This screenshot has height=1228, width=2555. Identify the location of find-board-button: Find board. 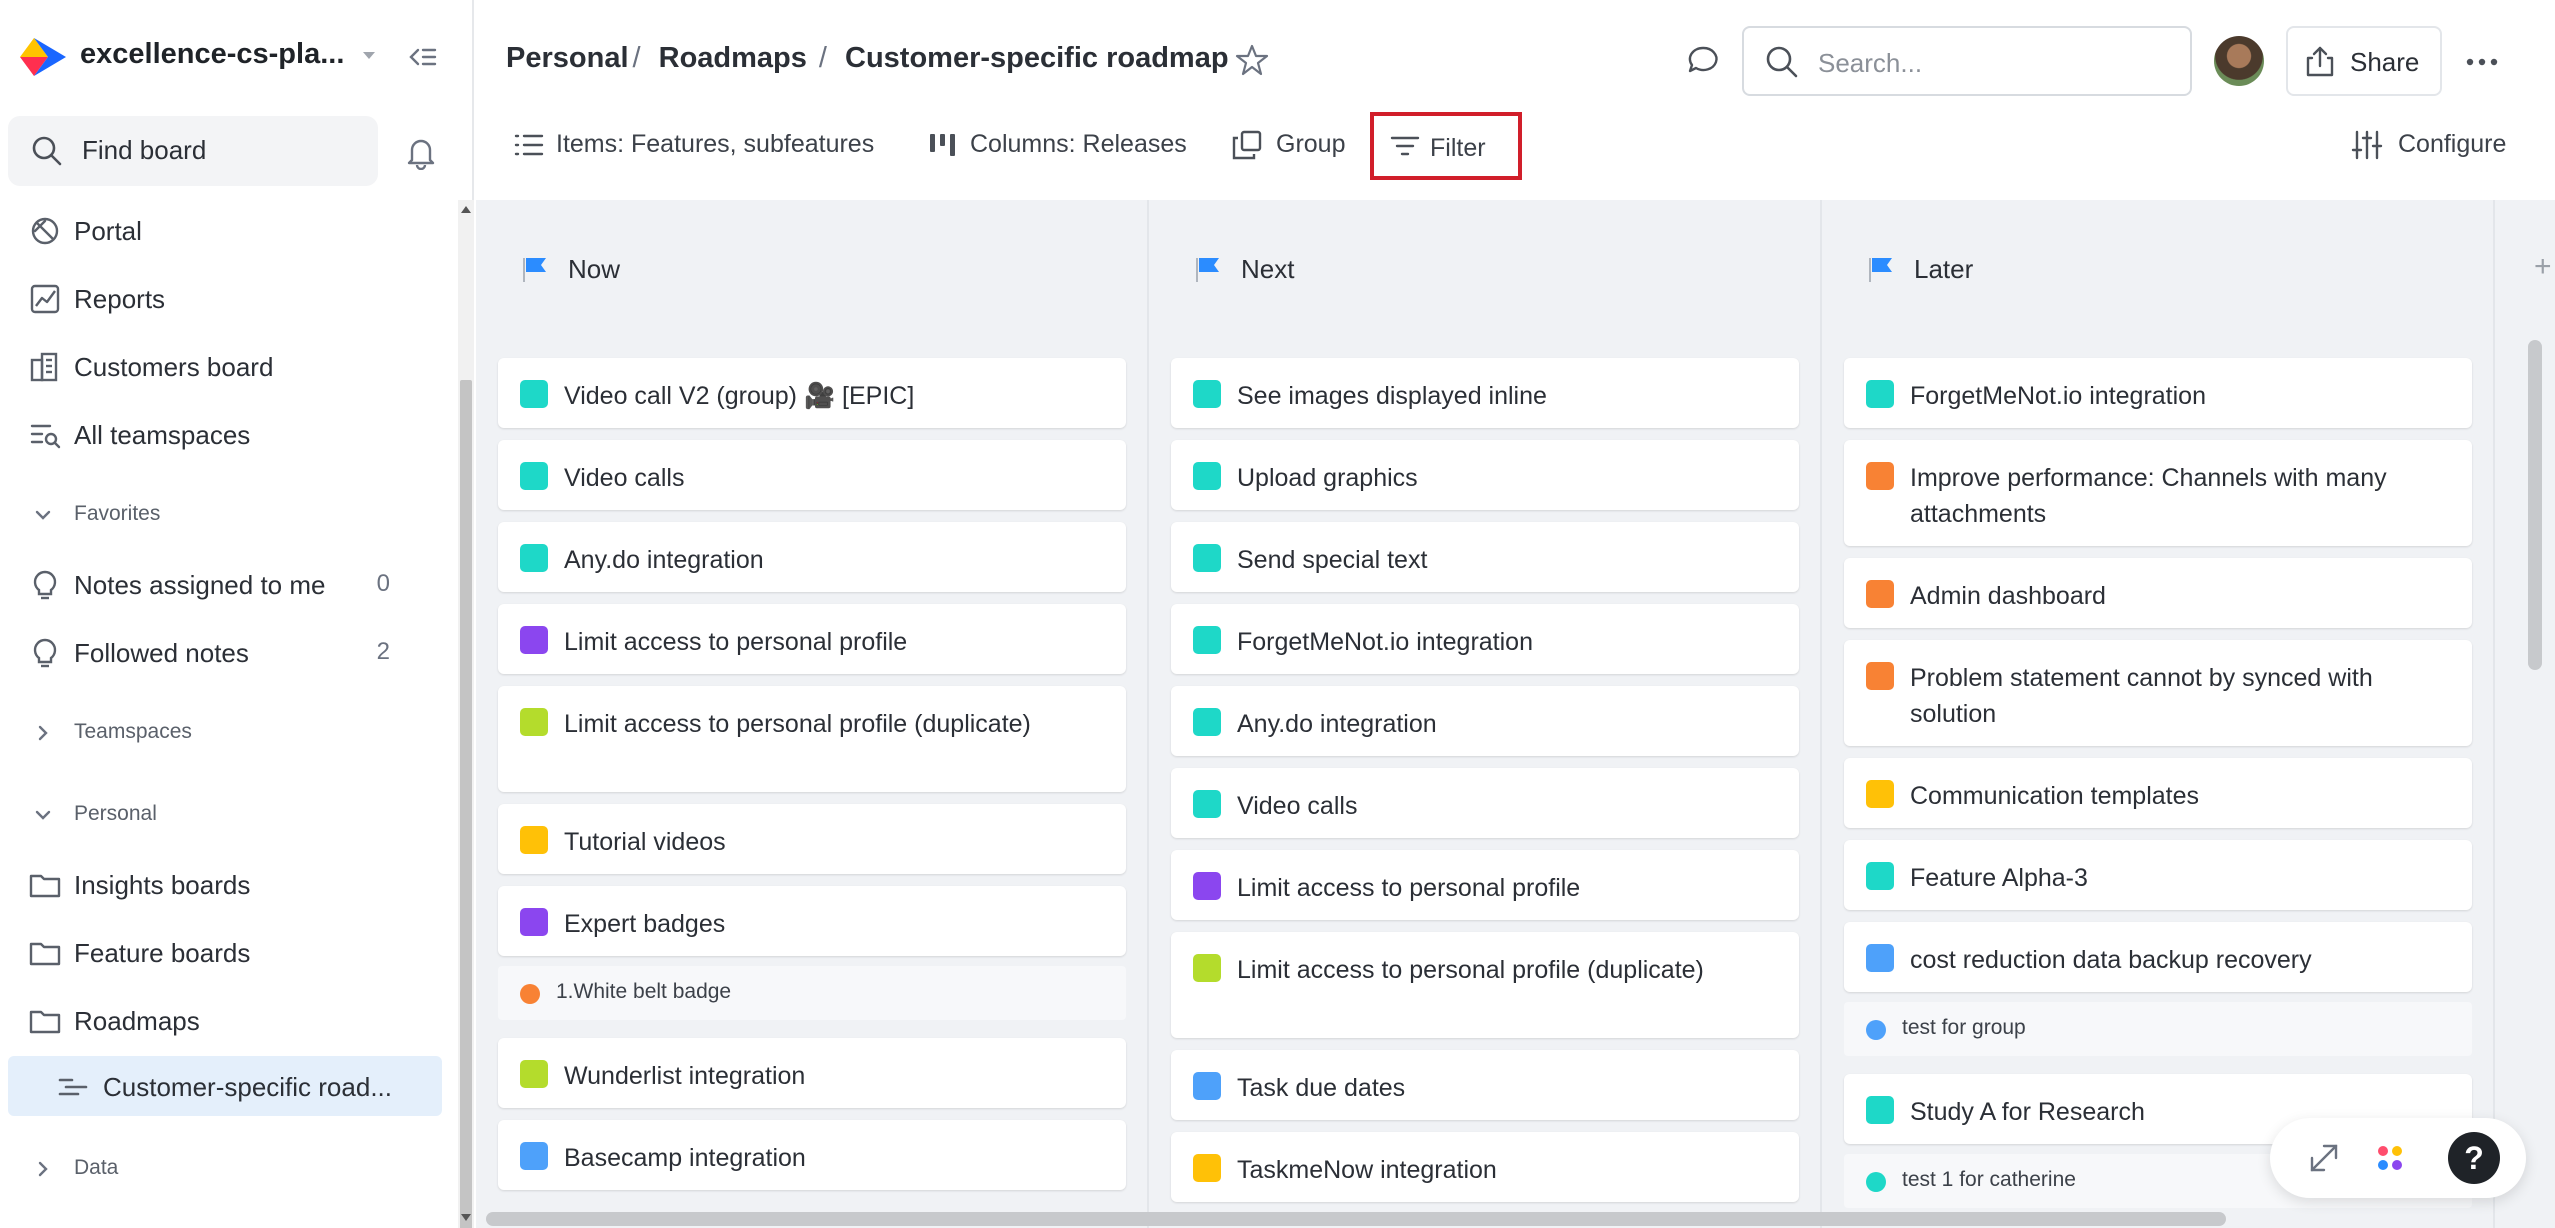
(193, 151).